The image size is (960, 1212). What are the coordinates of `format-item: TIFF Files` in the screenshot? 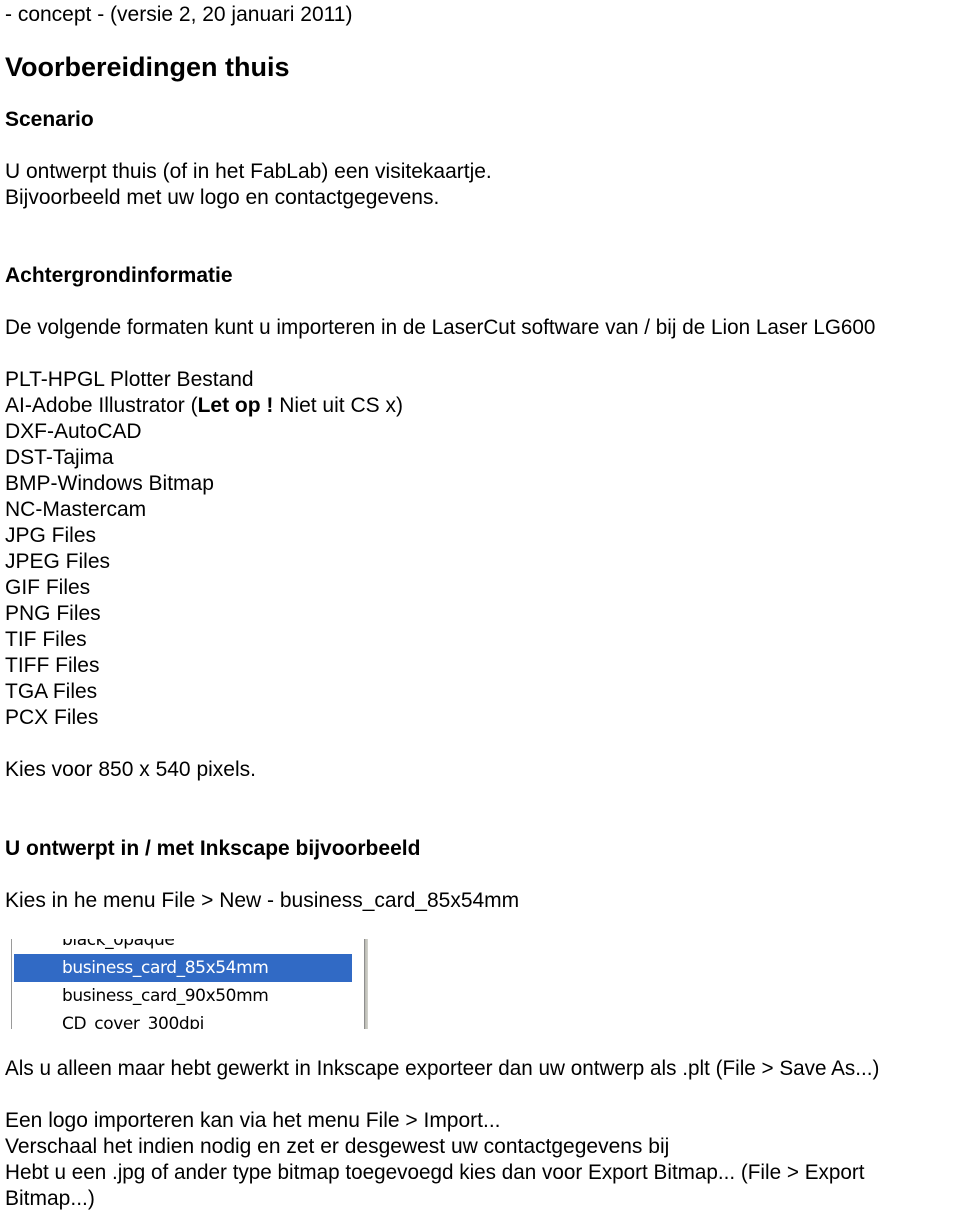 It's located at (52, 665).